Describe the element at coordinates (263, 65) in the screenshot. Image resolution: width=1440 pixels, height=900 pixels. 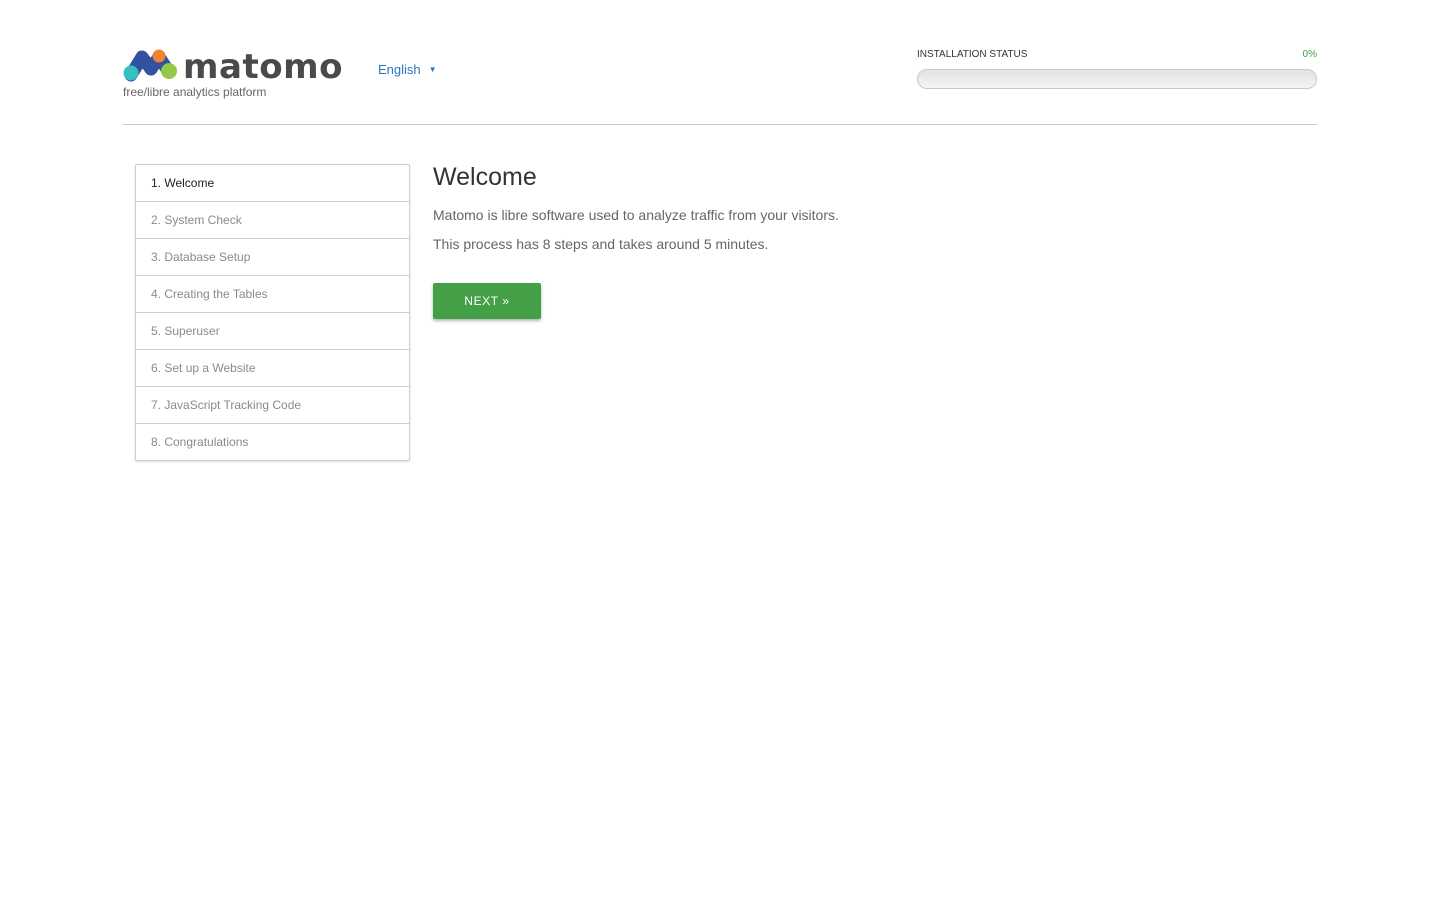
I see `logo-wordmark: matomo` at that location.